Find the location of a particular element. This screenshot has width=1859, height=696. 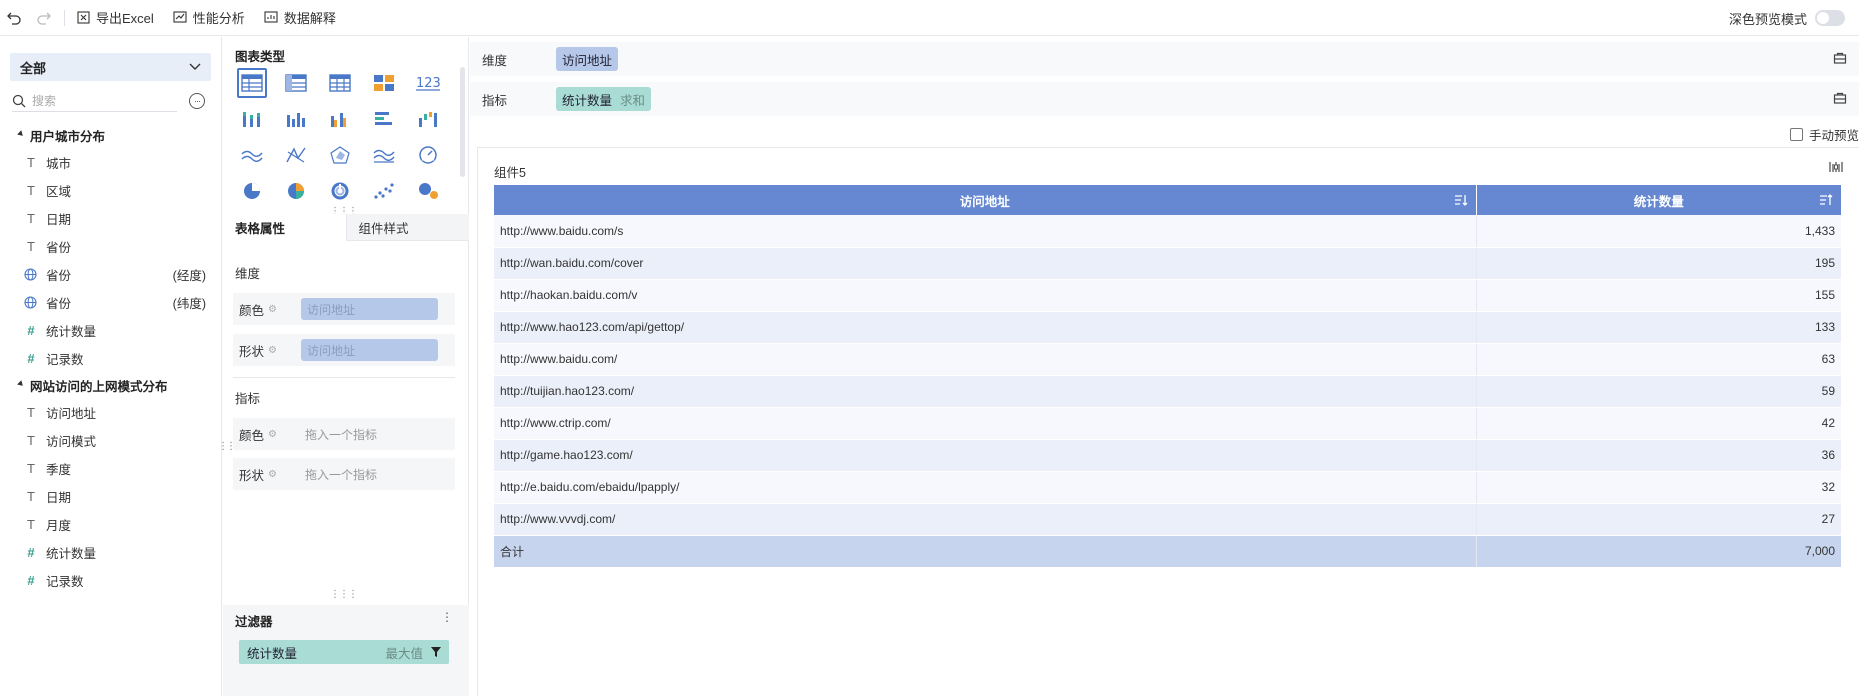

field-item: T 访问模式 is located at coordinates (111, 440).